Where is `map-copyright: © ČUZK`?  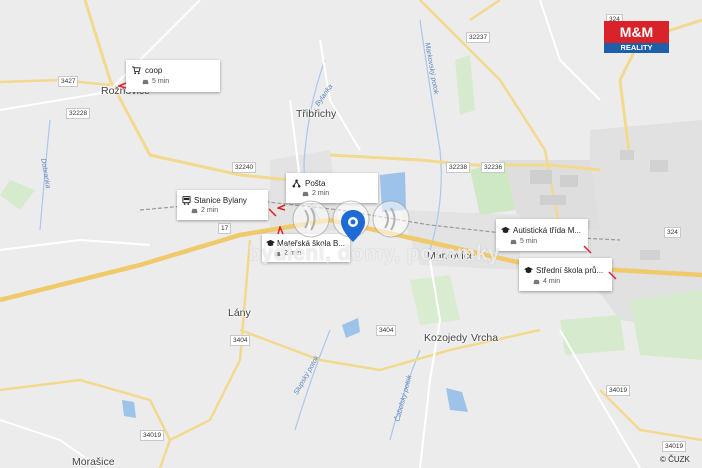 map-copyright: © ČUZK is located at coordinates (675, 459).